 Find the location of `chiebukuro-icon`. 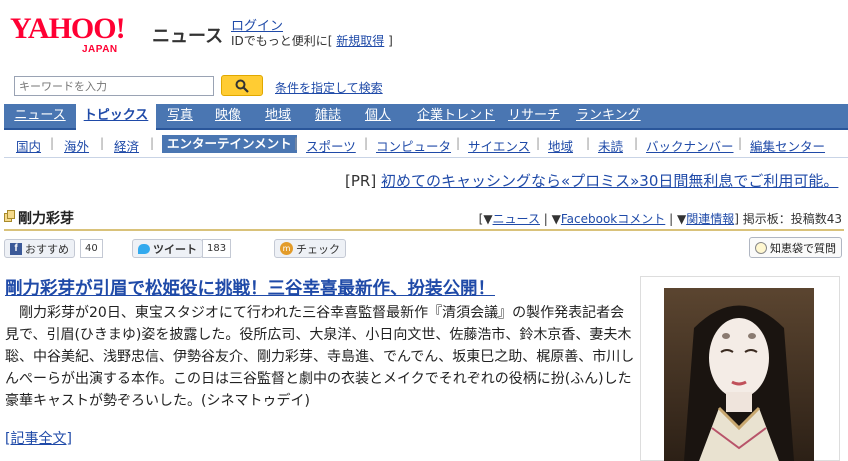

chiebukuro-icon is located at coordinates (761, 247).